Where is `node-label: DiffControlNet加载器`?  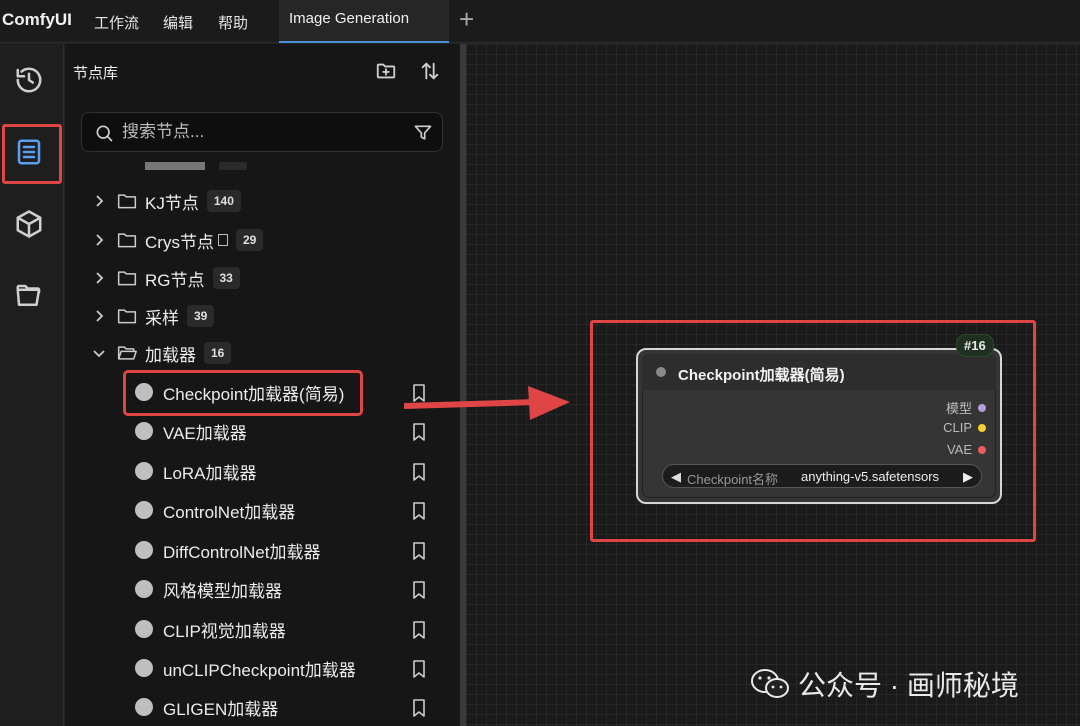 node-label: DiffControlNet加载器 is located at coordinates (242, 552).